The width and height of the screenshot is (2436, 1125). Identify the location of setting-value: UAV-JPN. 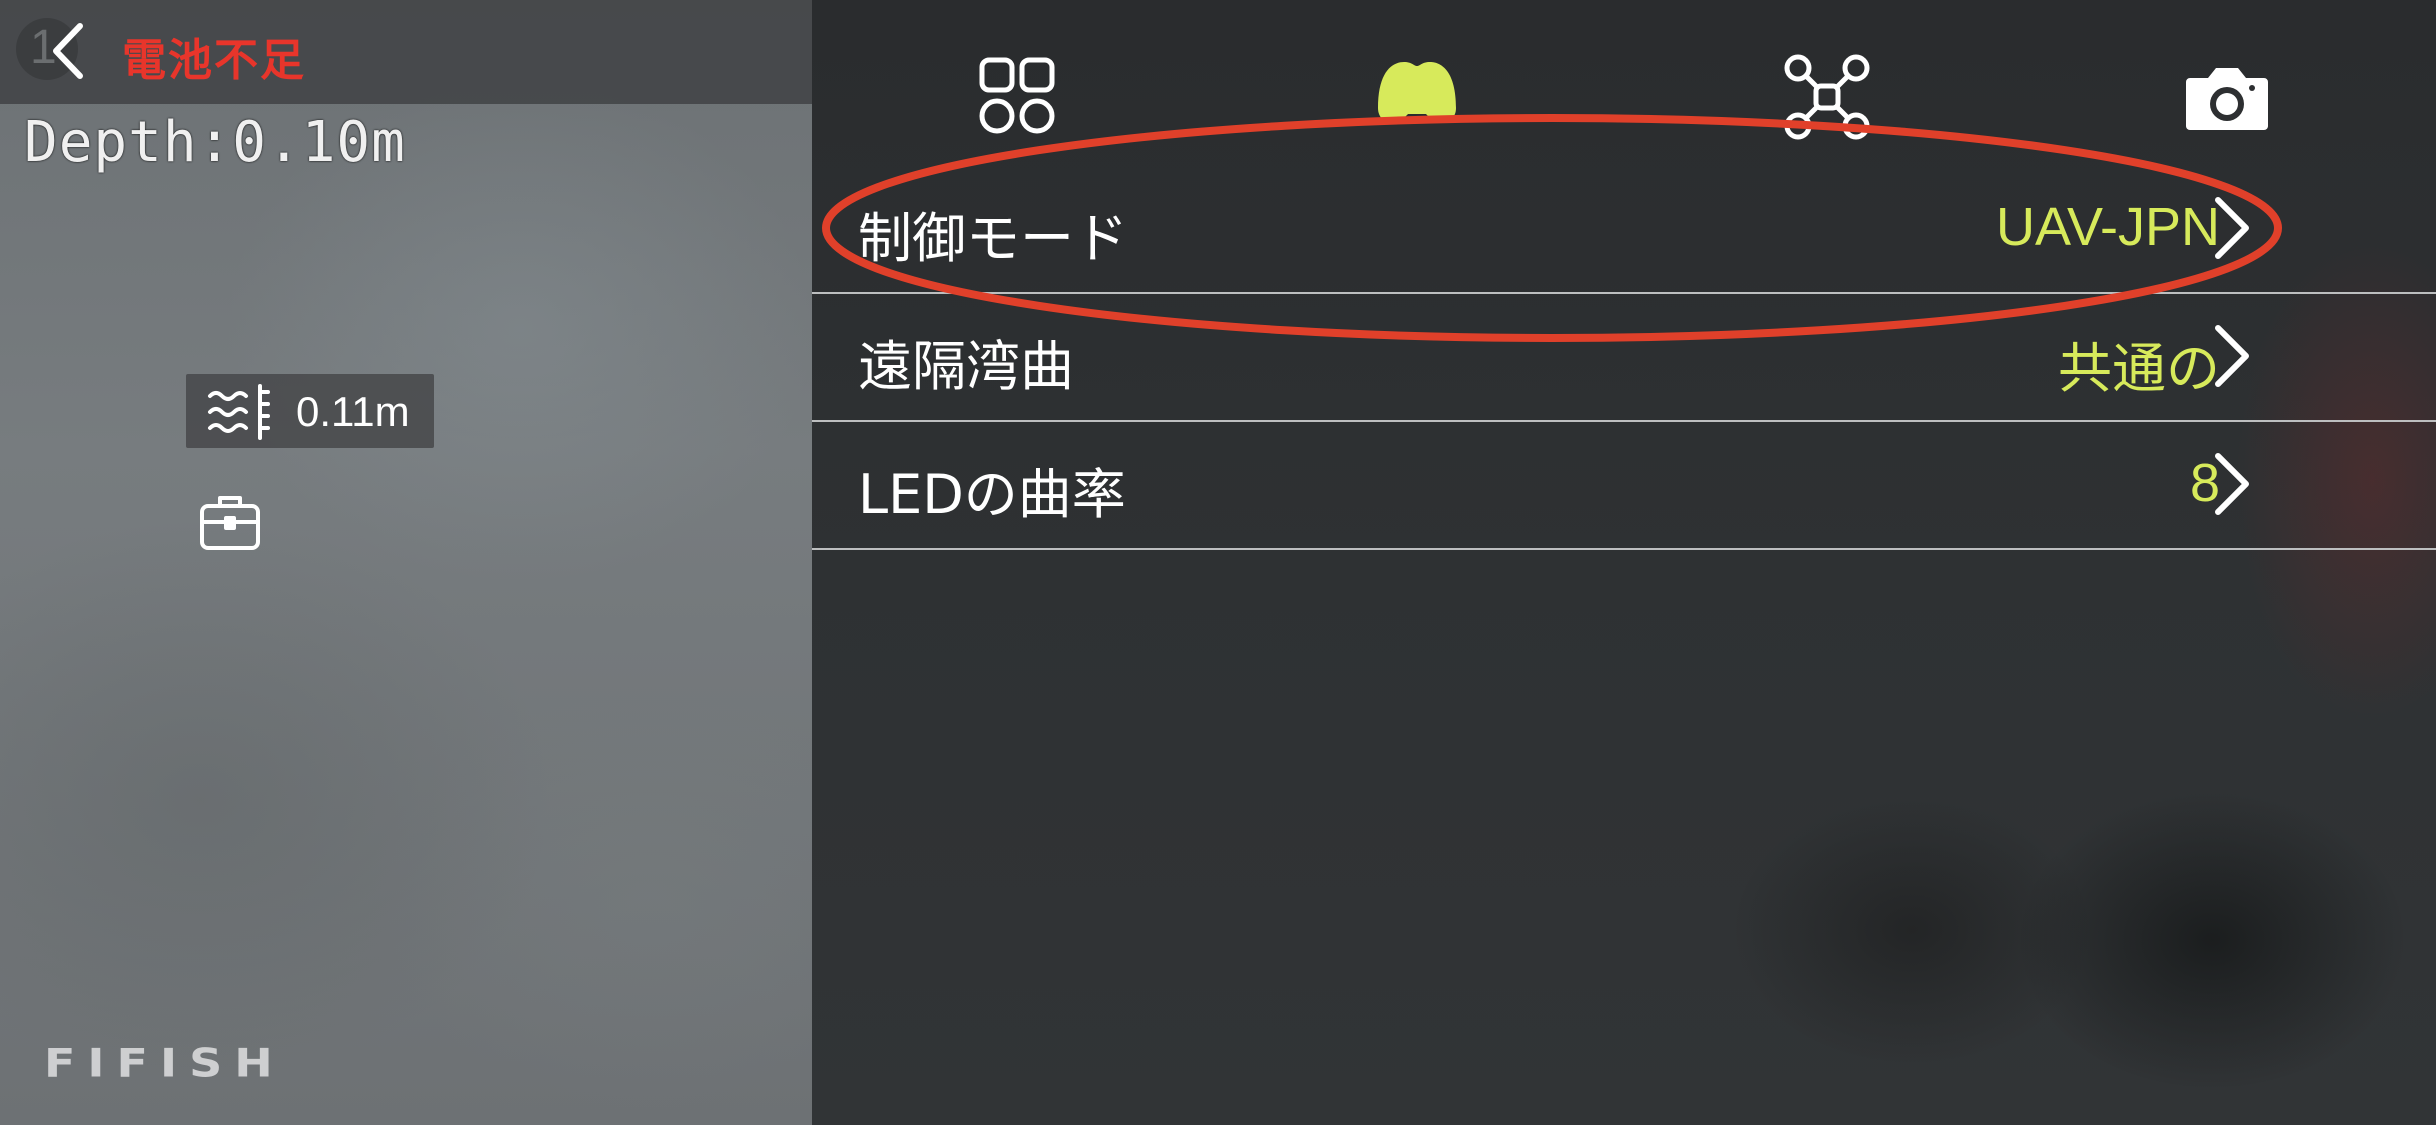
(2107, 227).